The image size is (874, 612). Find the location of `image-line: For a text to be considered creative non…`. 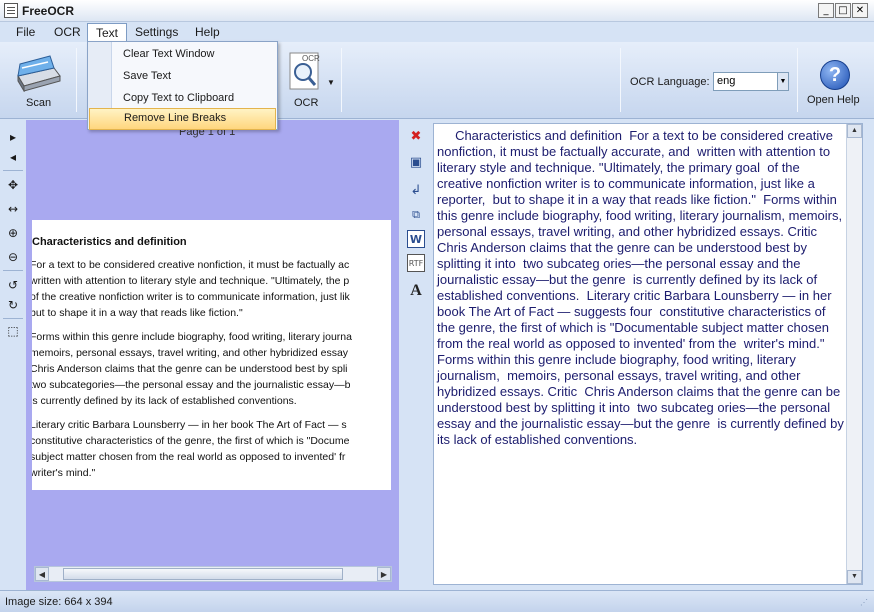

image-line: For a text to be considered creative non… is located at coordinates (191, 265).